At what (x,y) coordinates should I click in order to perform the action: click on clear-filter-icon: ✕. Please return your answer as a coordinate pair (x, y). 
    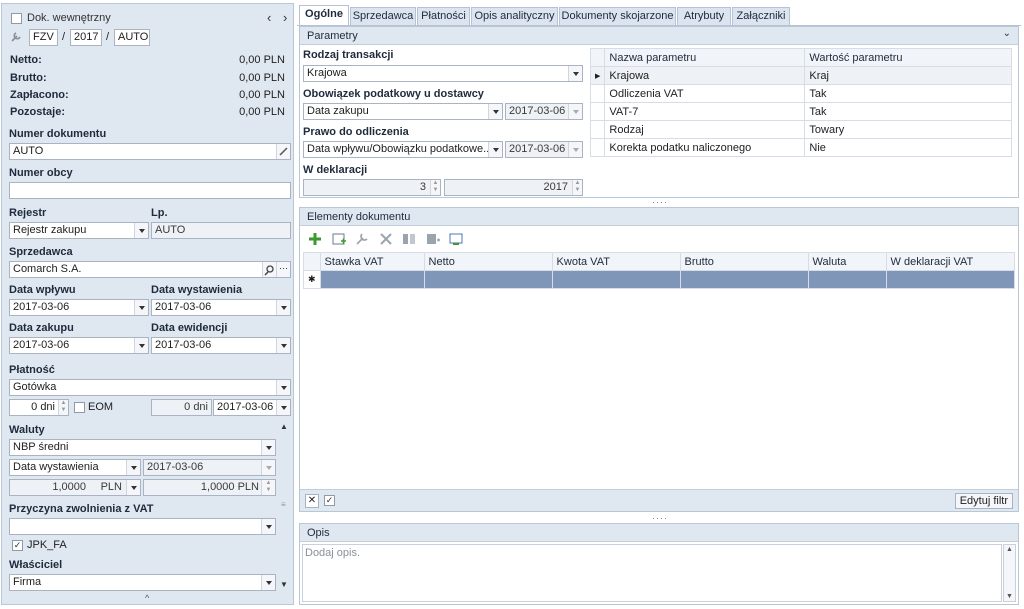
    Looking at the image, I should click on (312, 501).